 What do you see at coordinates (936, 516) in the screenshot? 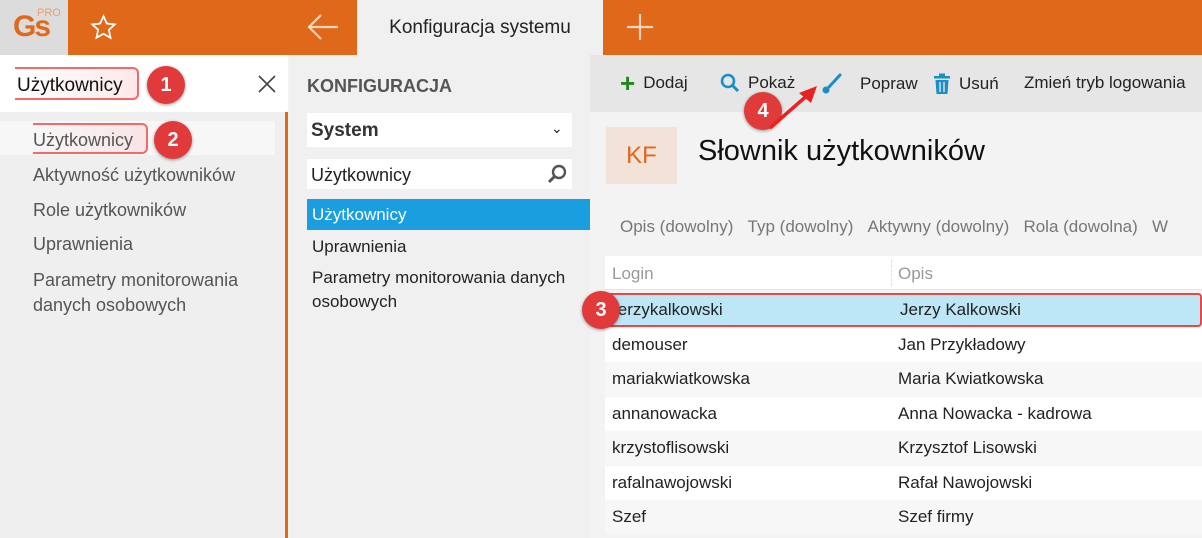
I see `cell-opis: Szef firmy` at bounding box center [936, 516].